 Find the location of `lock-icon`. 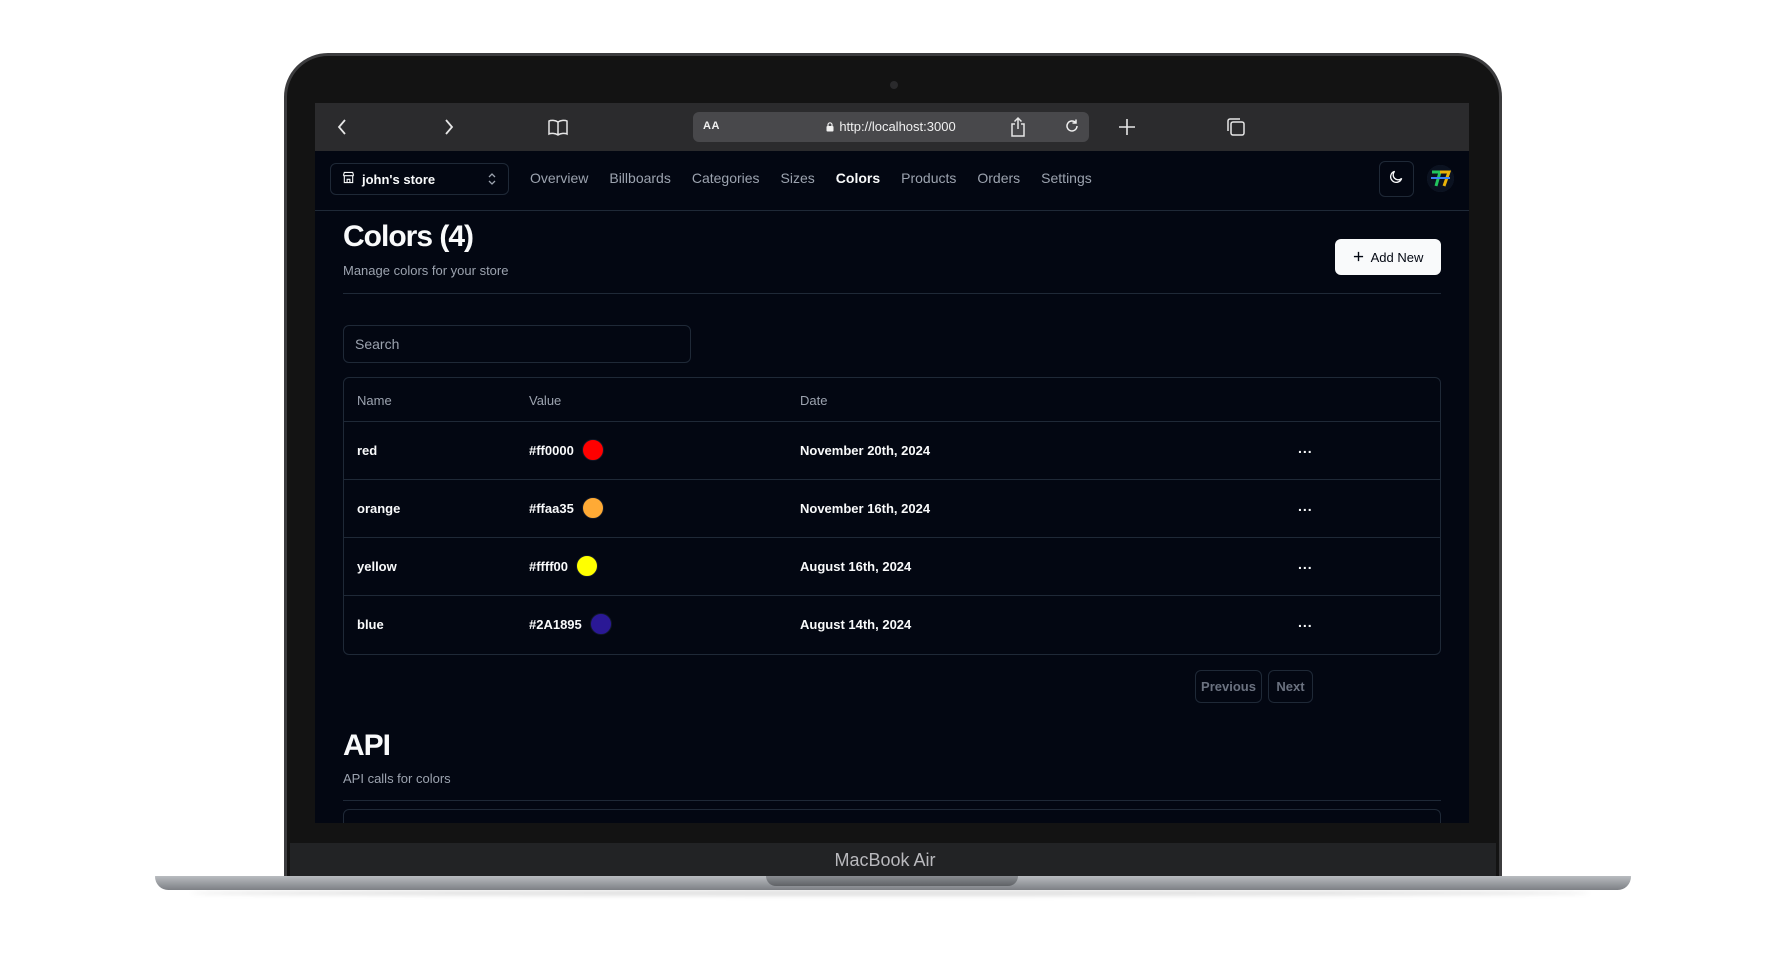

lock-icon is located at coordinates (830, 127).